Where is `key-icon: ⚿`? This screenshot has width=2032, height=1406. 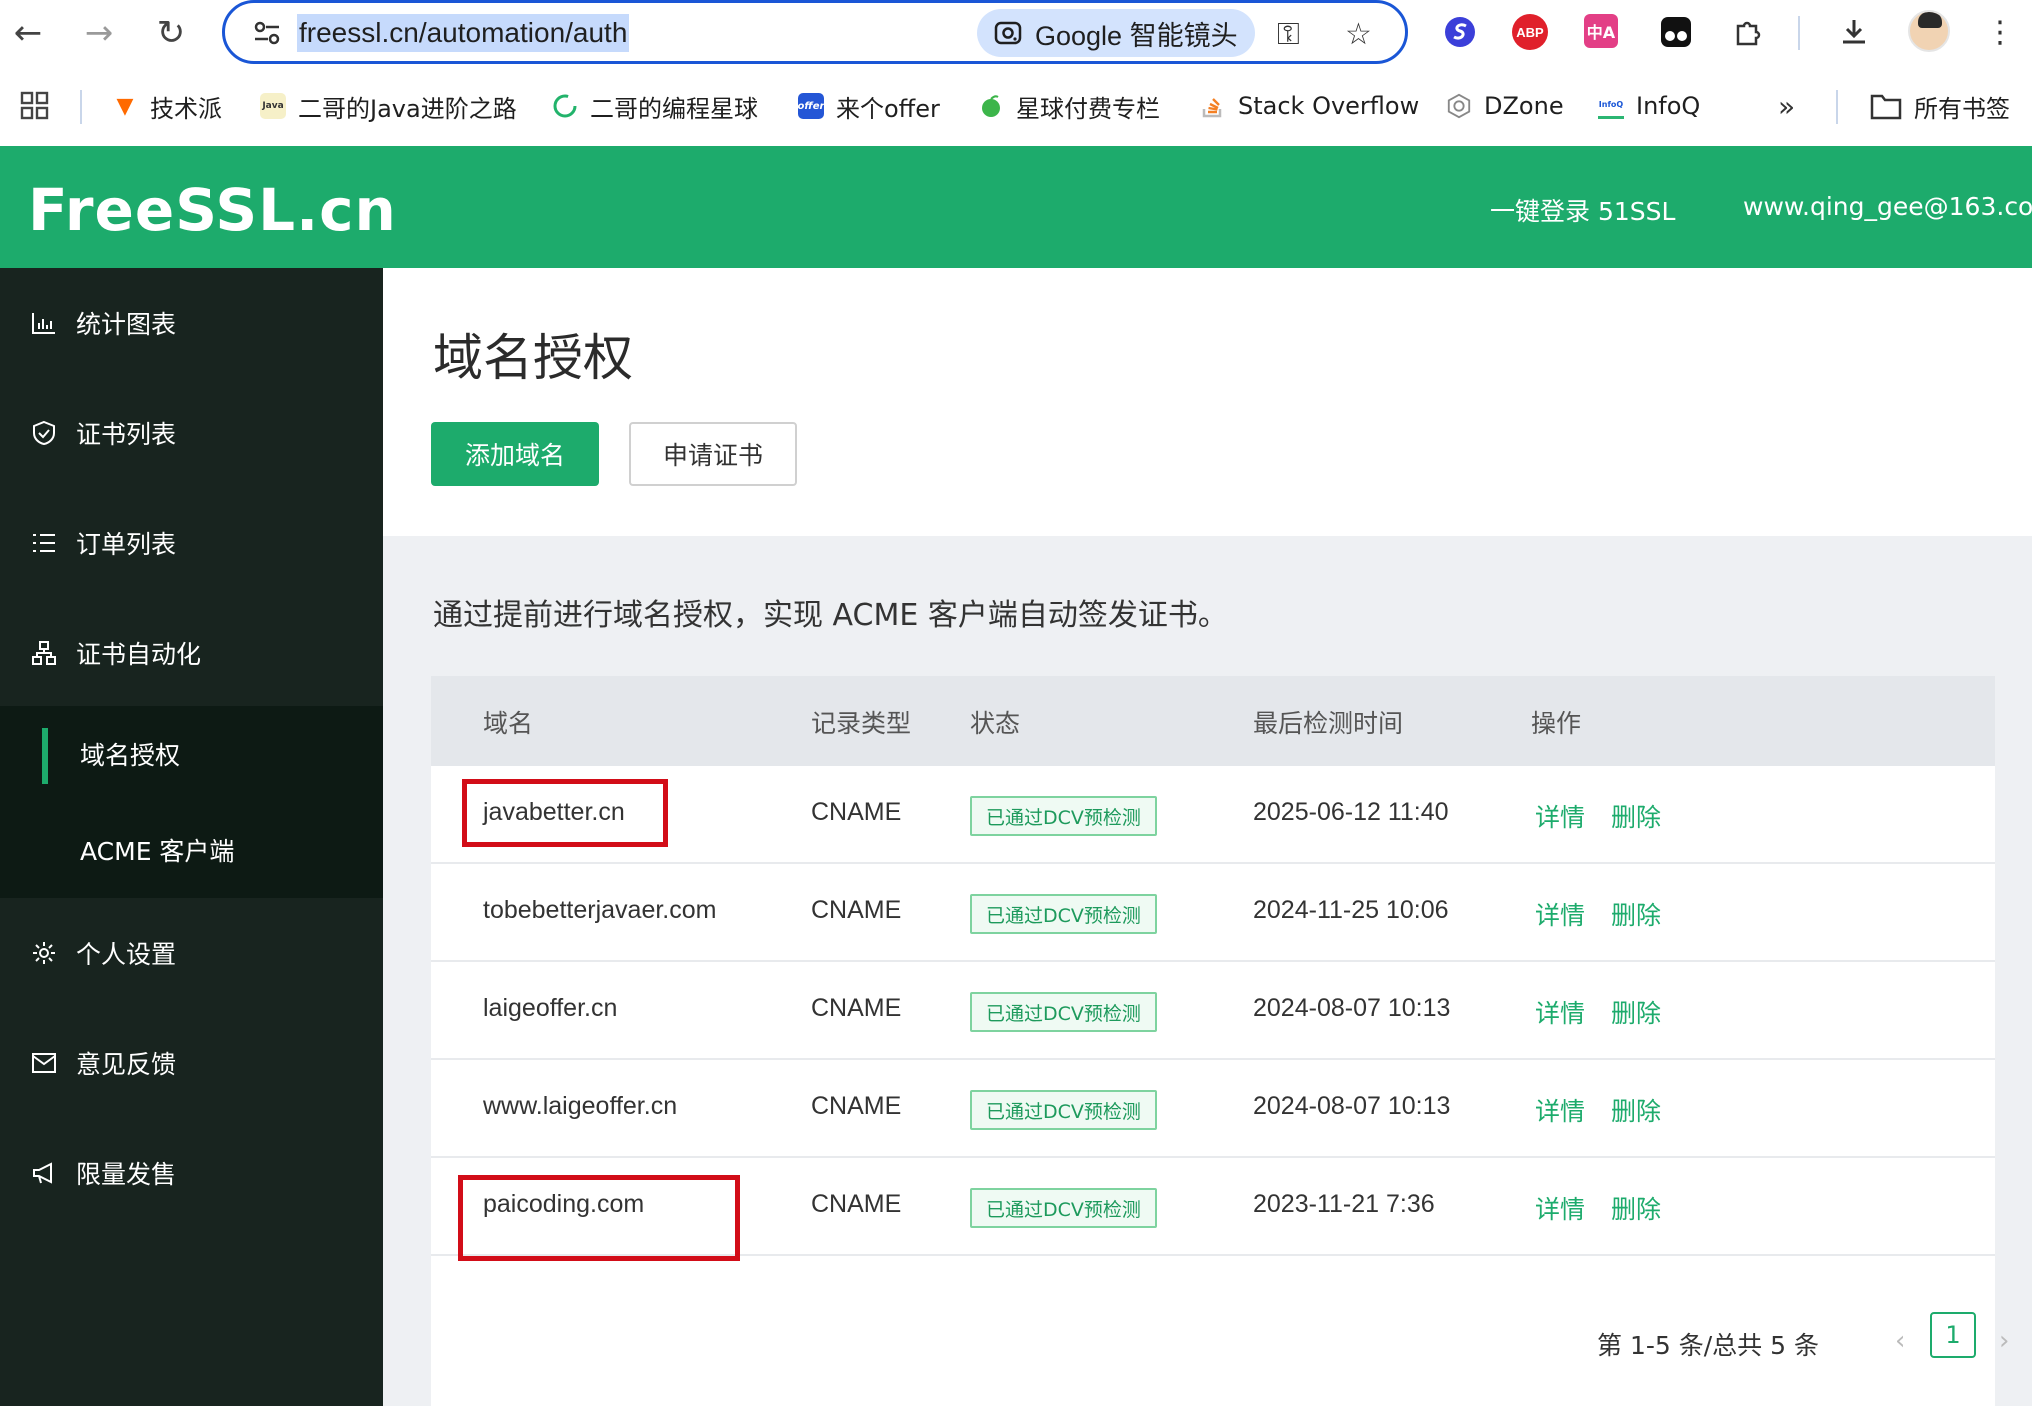 key-icon: ⚿ is located at coordinates (1288, 34).